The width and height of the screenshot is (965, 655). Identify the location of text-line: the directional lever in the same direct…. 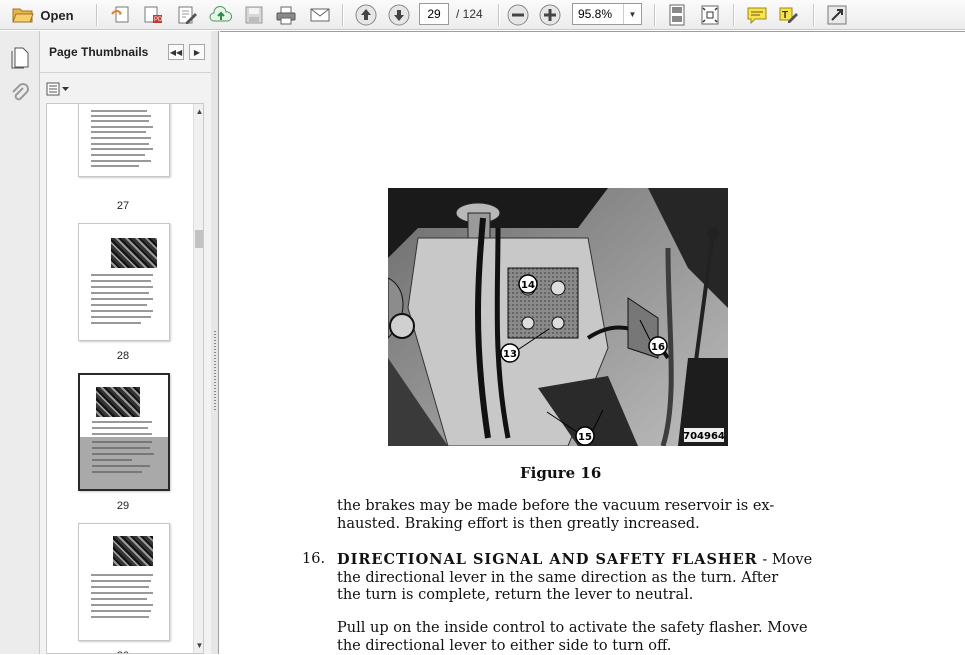
(574, 579).